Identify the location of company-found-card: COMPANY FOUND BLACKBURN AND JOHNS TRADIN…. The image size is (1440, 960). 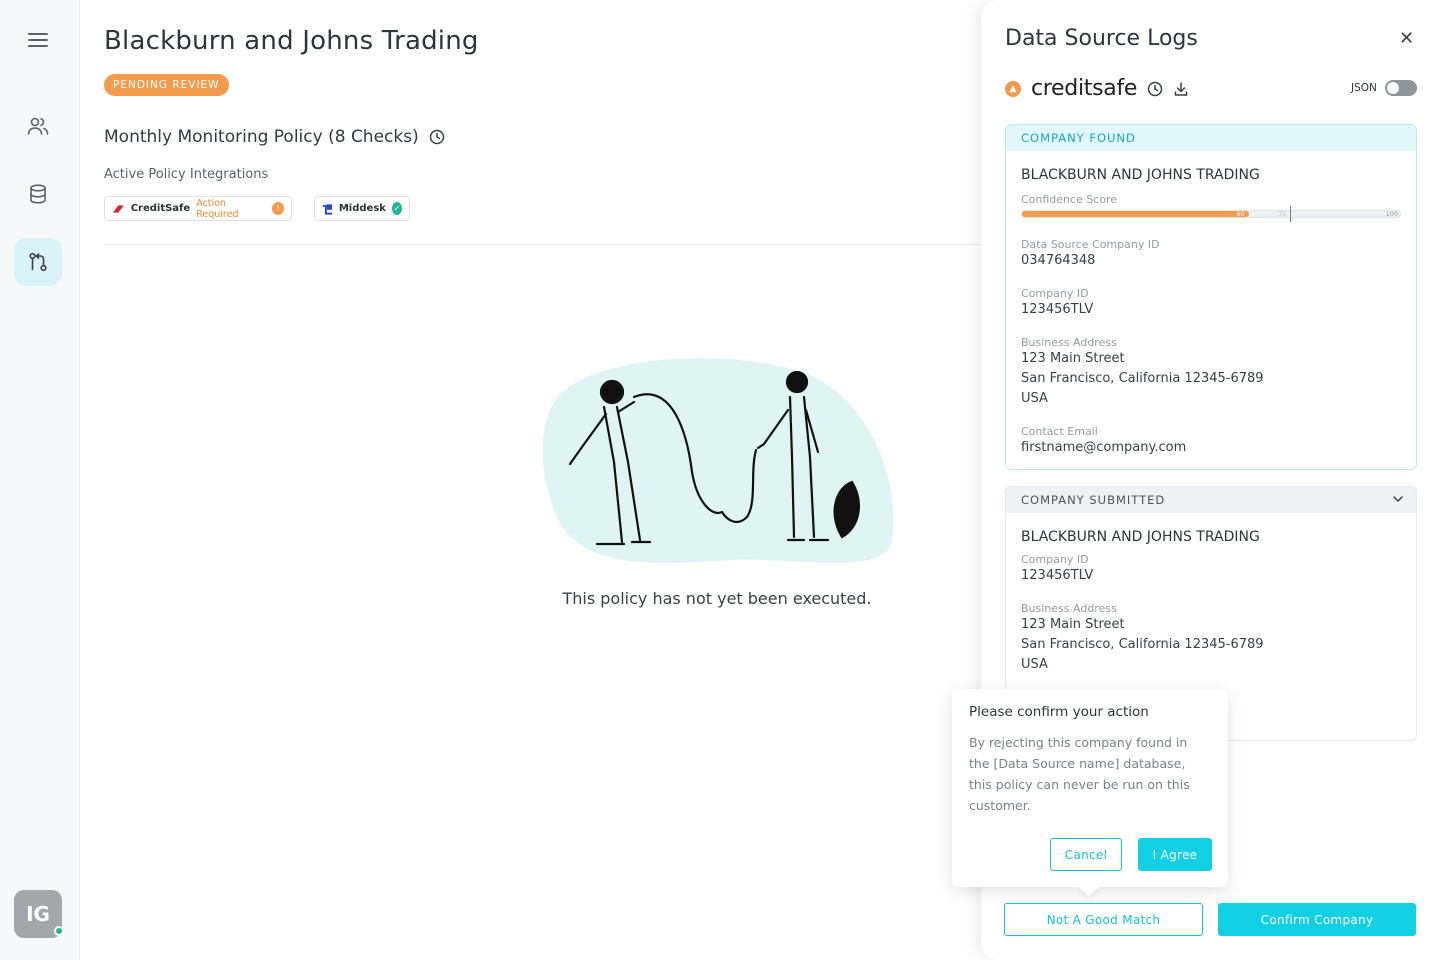
(1211, 297).